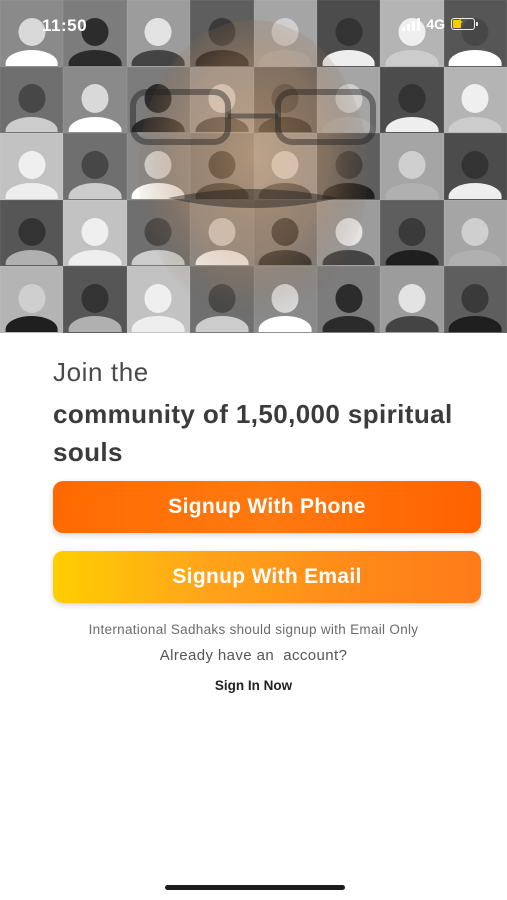  I want to click on status-time: 11:50, so click(65, 25).